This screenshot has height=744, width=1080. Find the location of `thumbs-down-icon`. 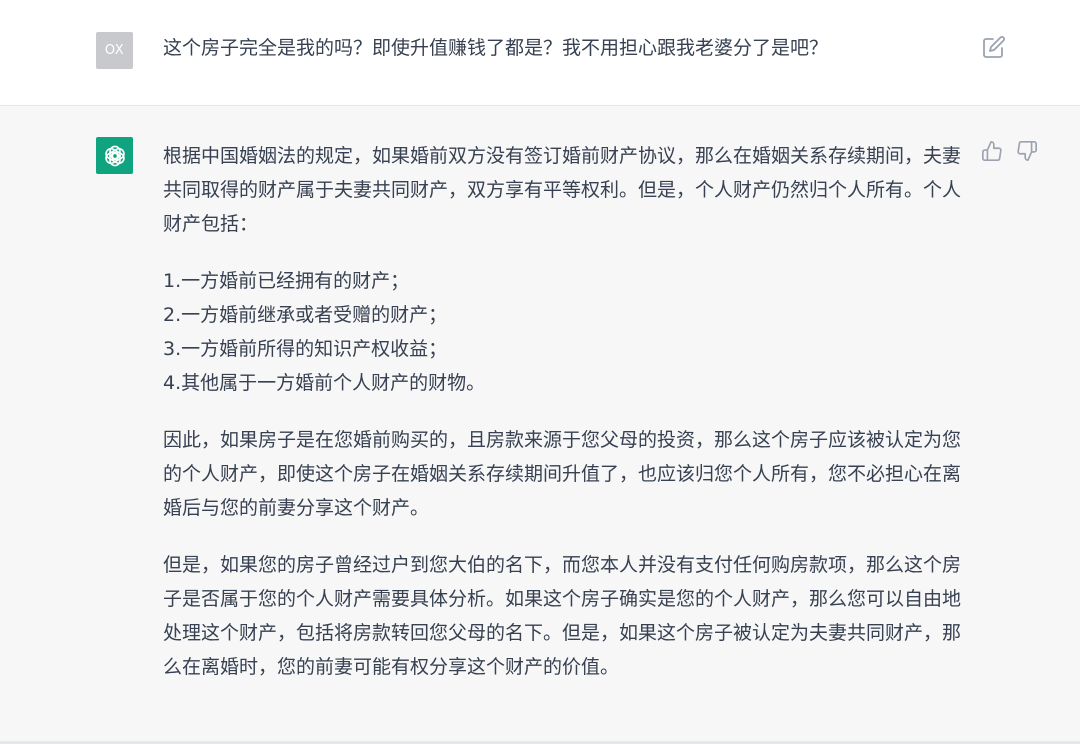

thumbs-down-icon is located at coordinates (1027, 151).